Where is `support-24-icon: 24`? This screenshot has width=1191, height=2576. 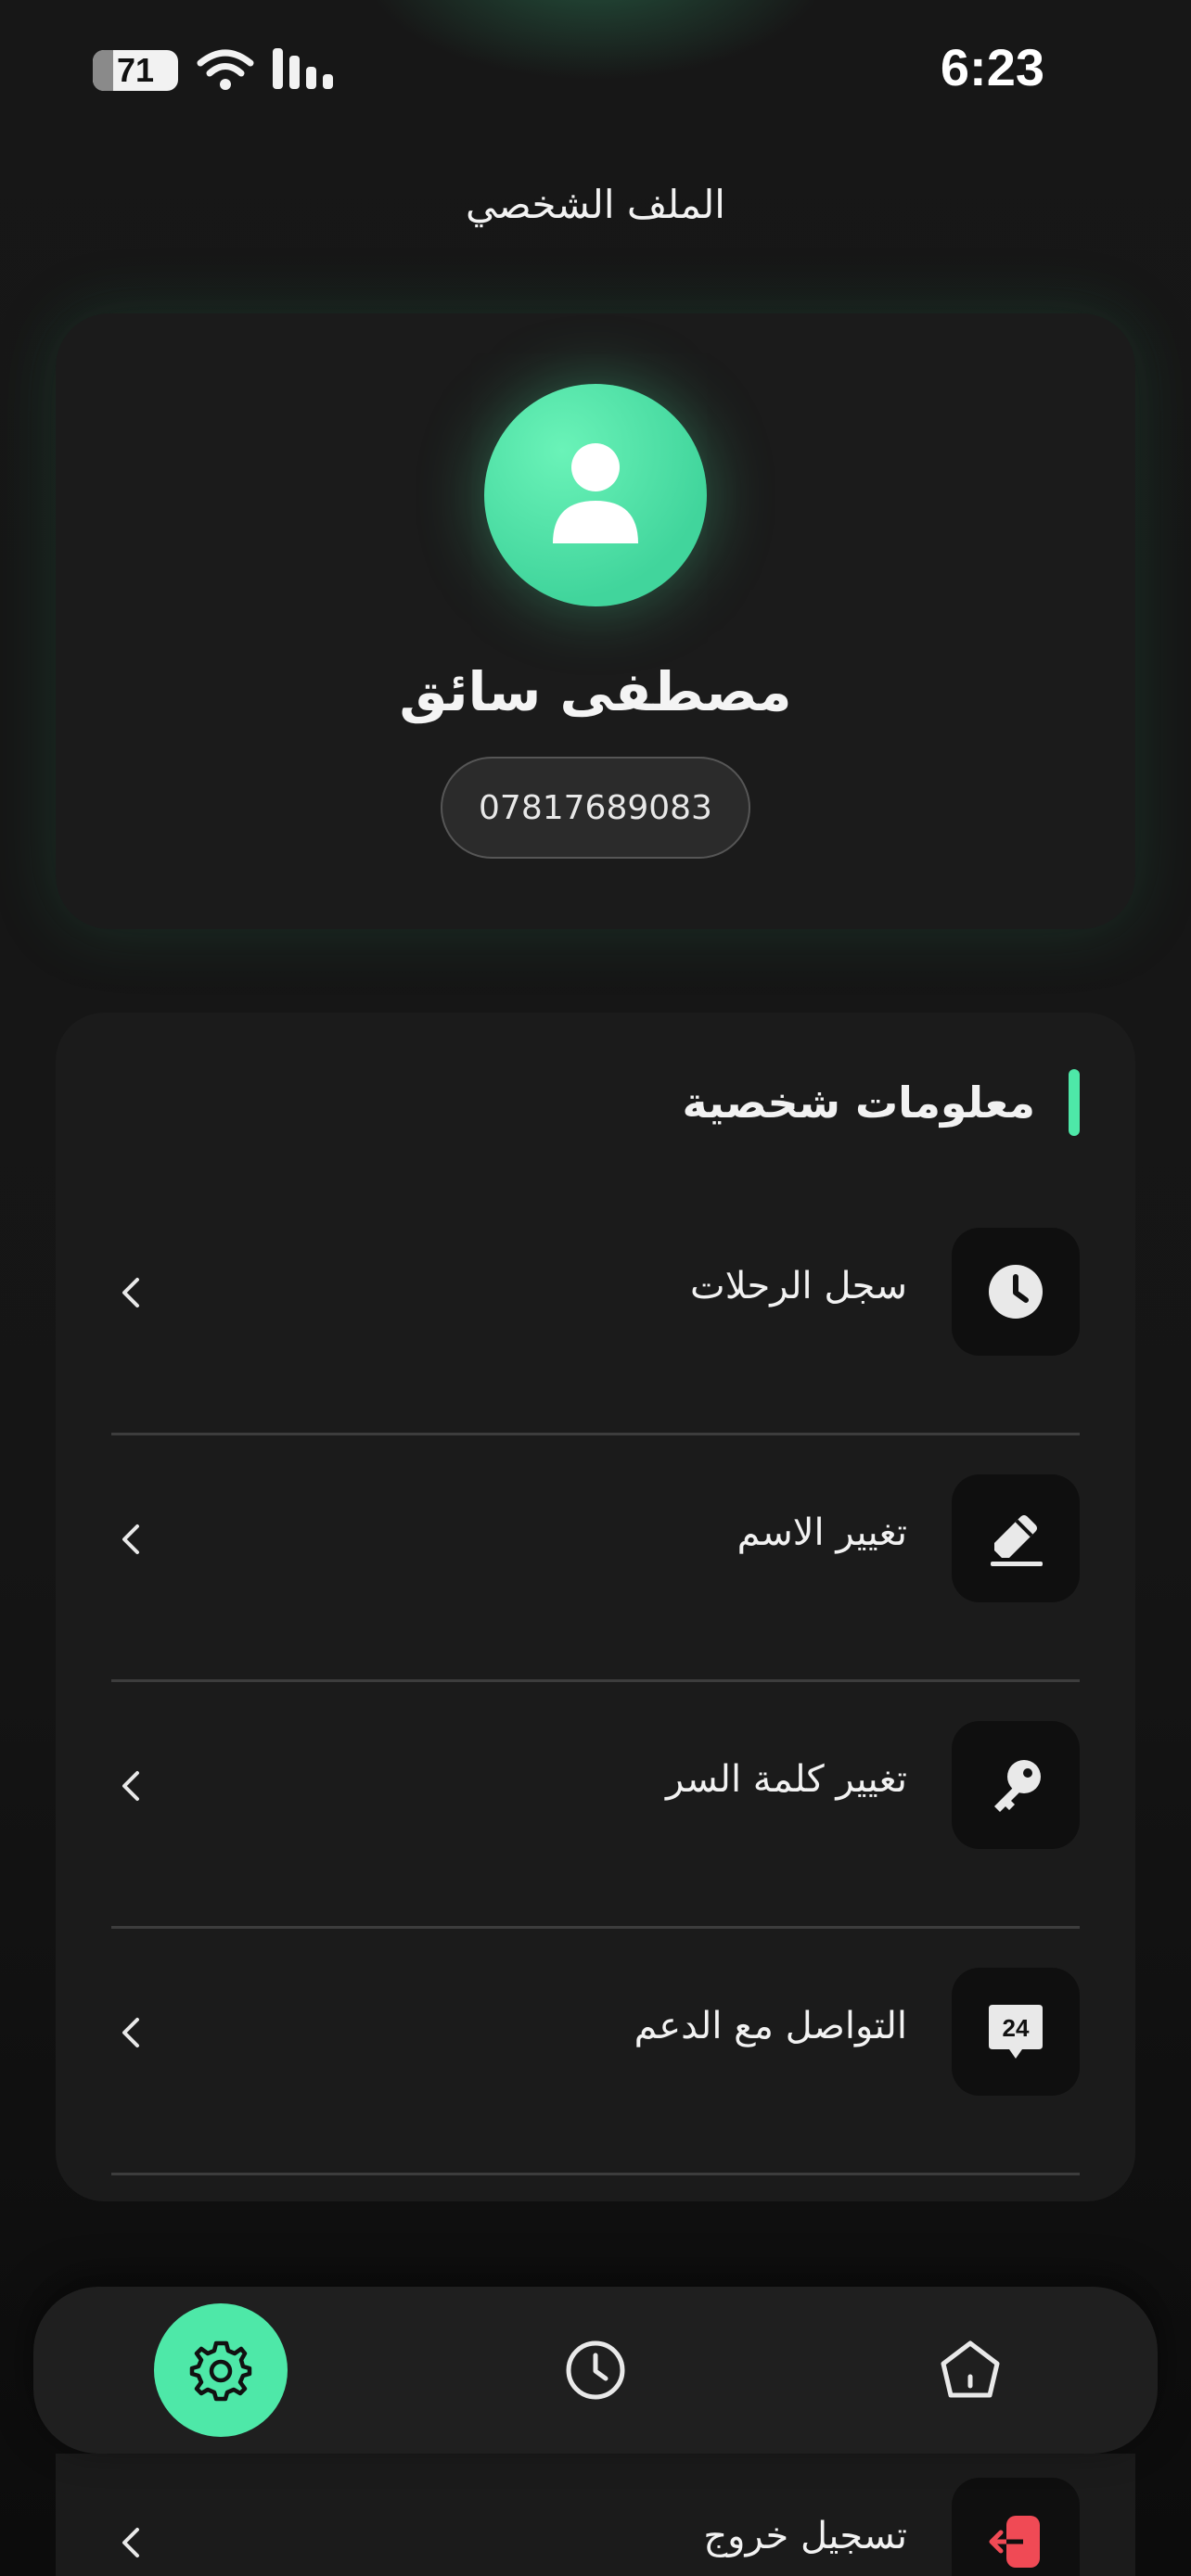
support-24-icon: 24 is located at coordinates (1016, 2032).